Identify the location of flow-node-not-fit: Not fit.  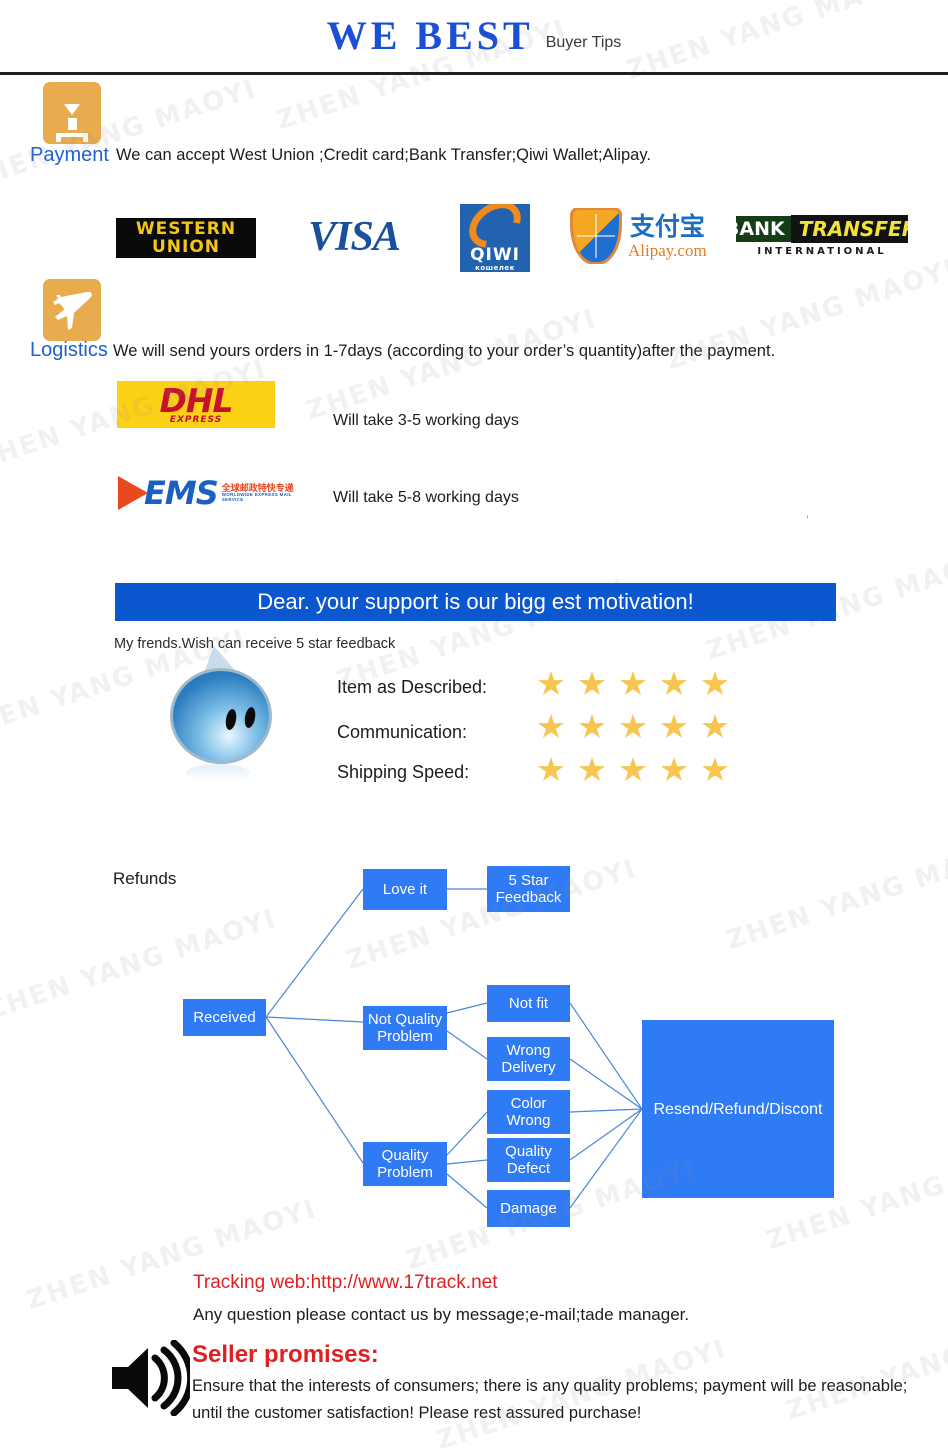
(528, 1003).